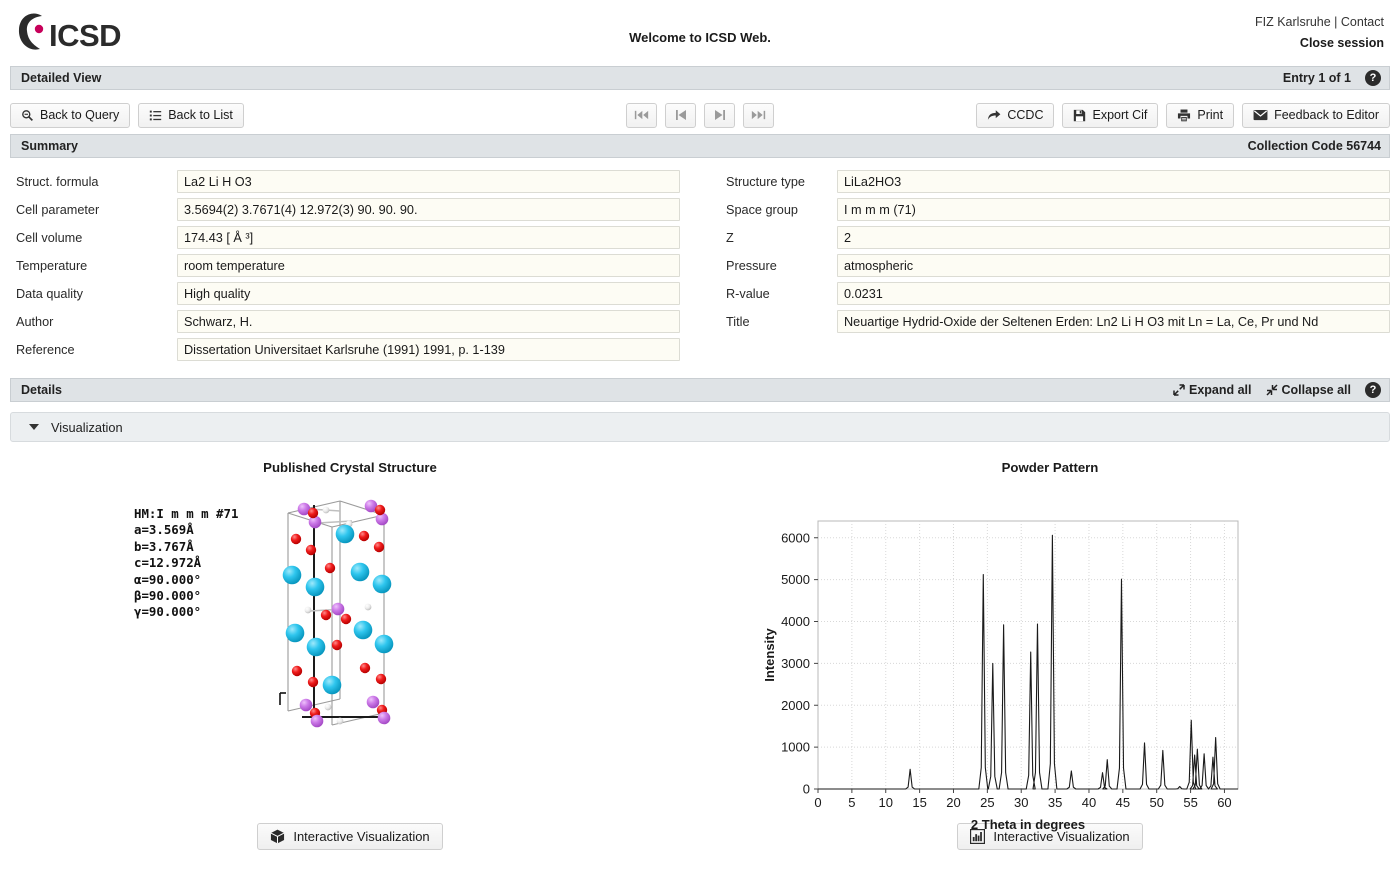  I want to click on close-session-link: Close session, so click(1319, 43).